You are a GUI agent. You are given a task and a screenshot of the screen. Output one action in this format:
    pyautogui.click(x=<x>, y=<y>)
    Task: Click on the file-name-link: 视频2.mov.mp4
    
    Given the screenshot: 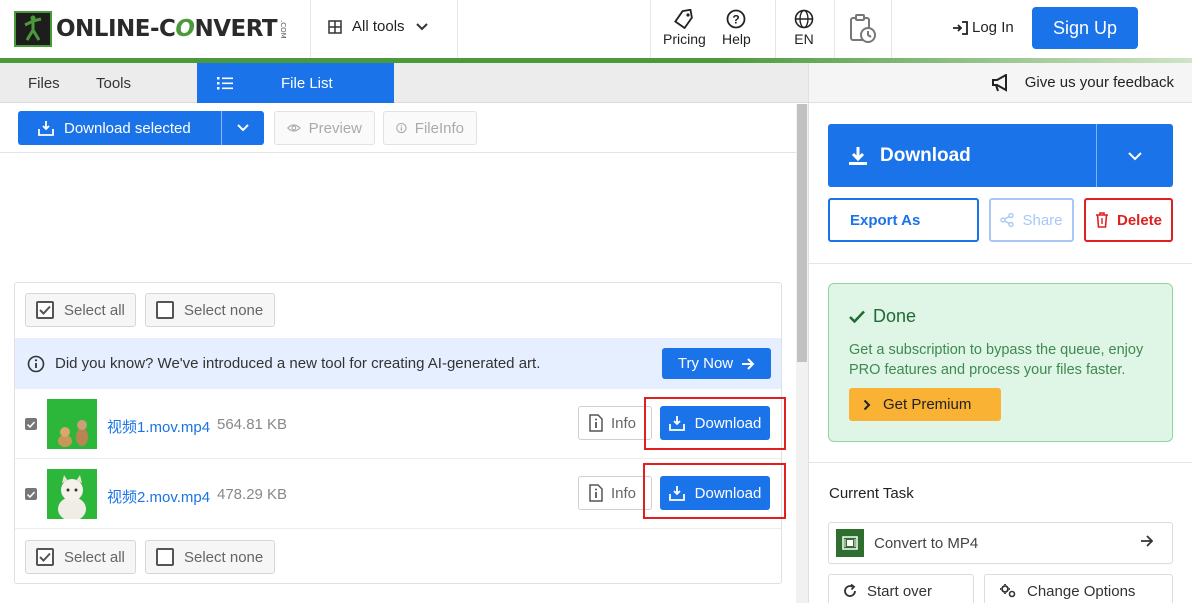 What is the action you would take?
    pyautogui.click(x=158, y=496)
    